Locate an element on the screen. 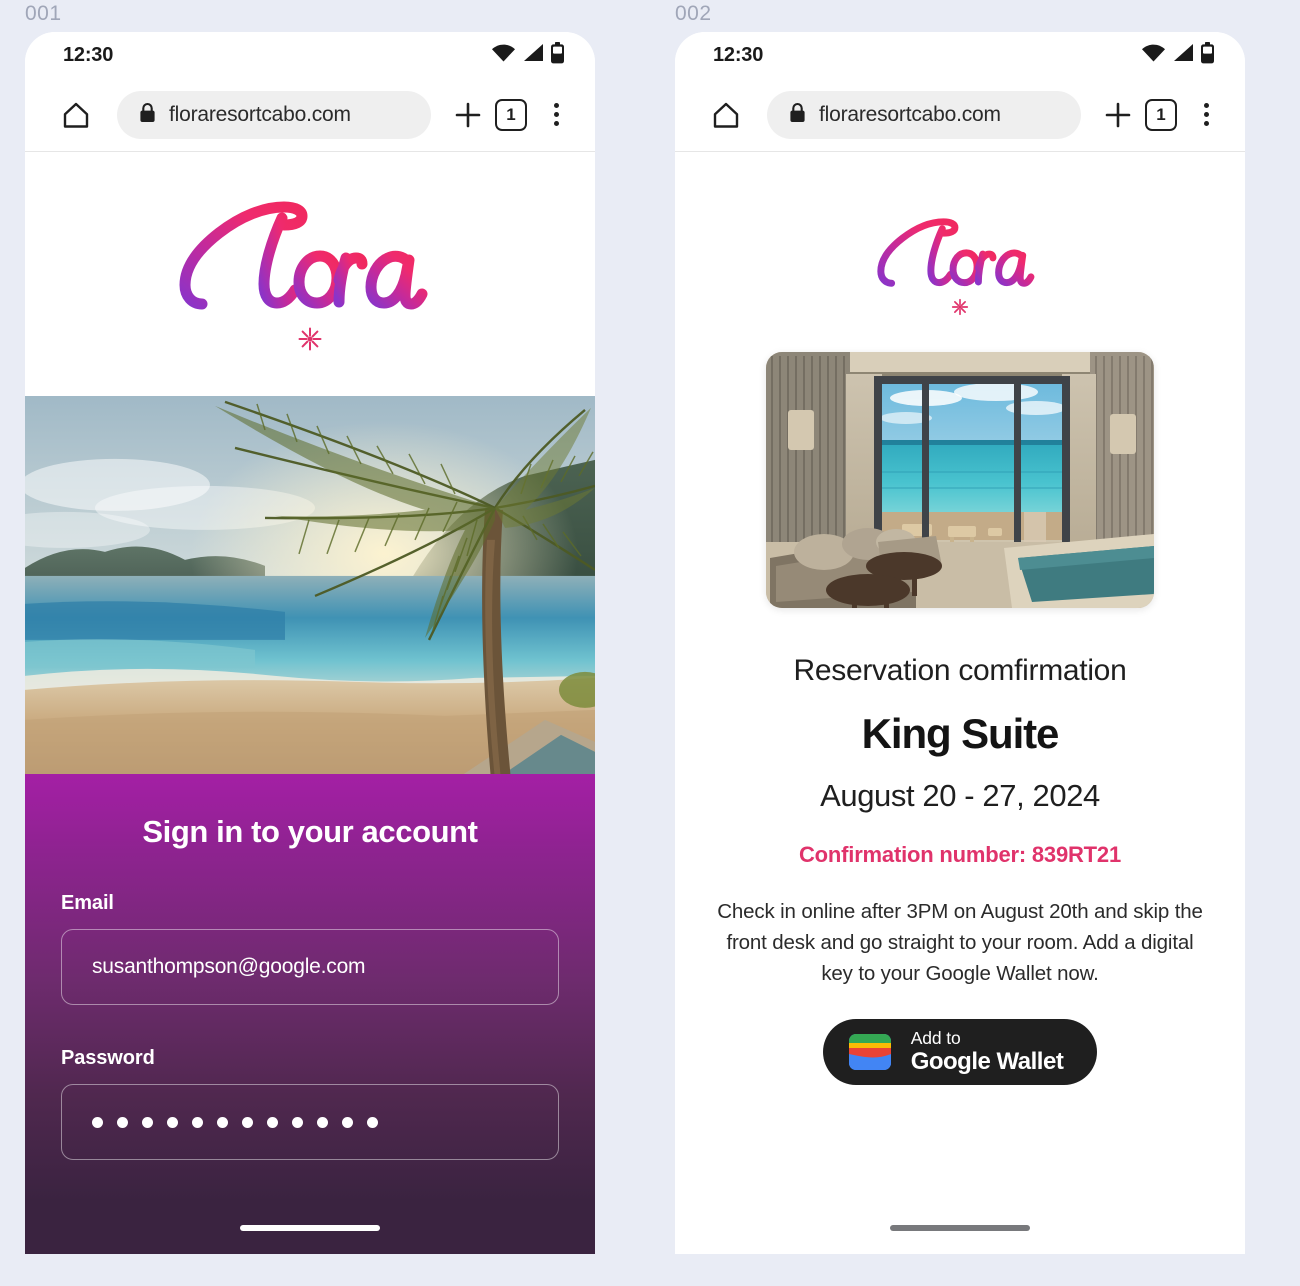  password-masked-value is located at coordinates (235, 1122).